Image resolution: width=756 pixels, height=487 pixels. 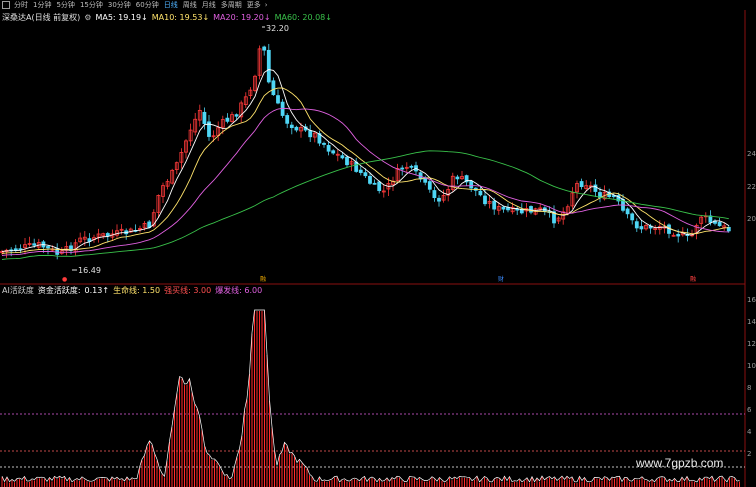 What do you see at coordinates (501, 280) in the screenshot?
I see `event-marker-2: 财` at bounding box center [501, 280].